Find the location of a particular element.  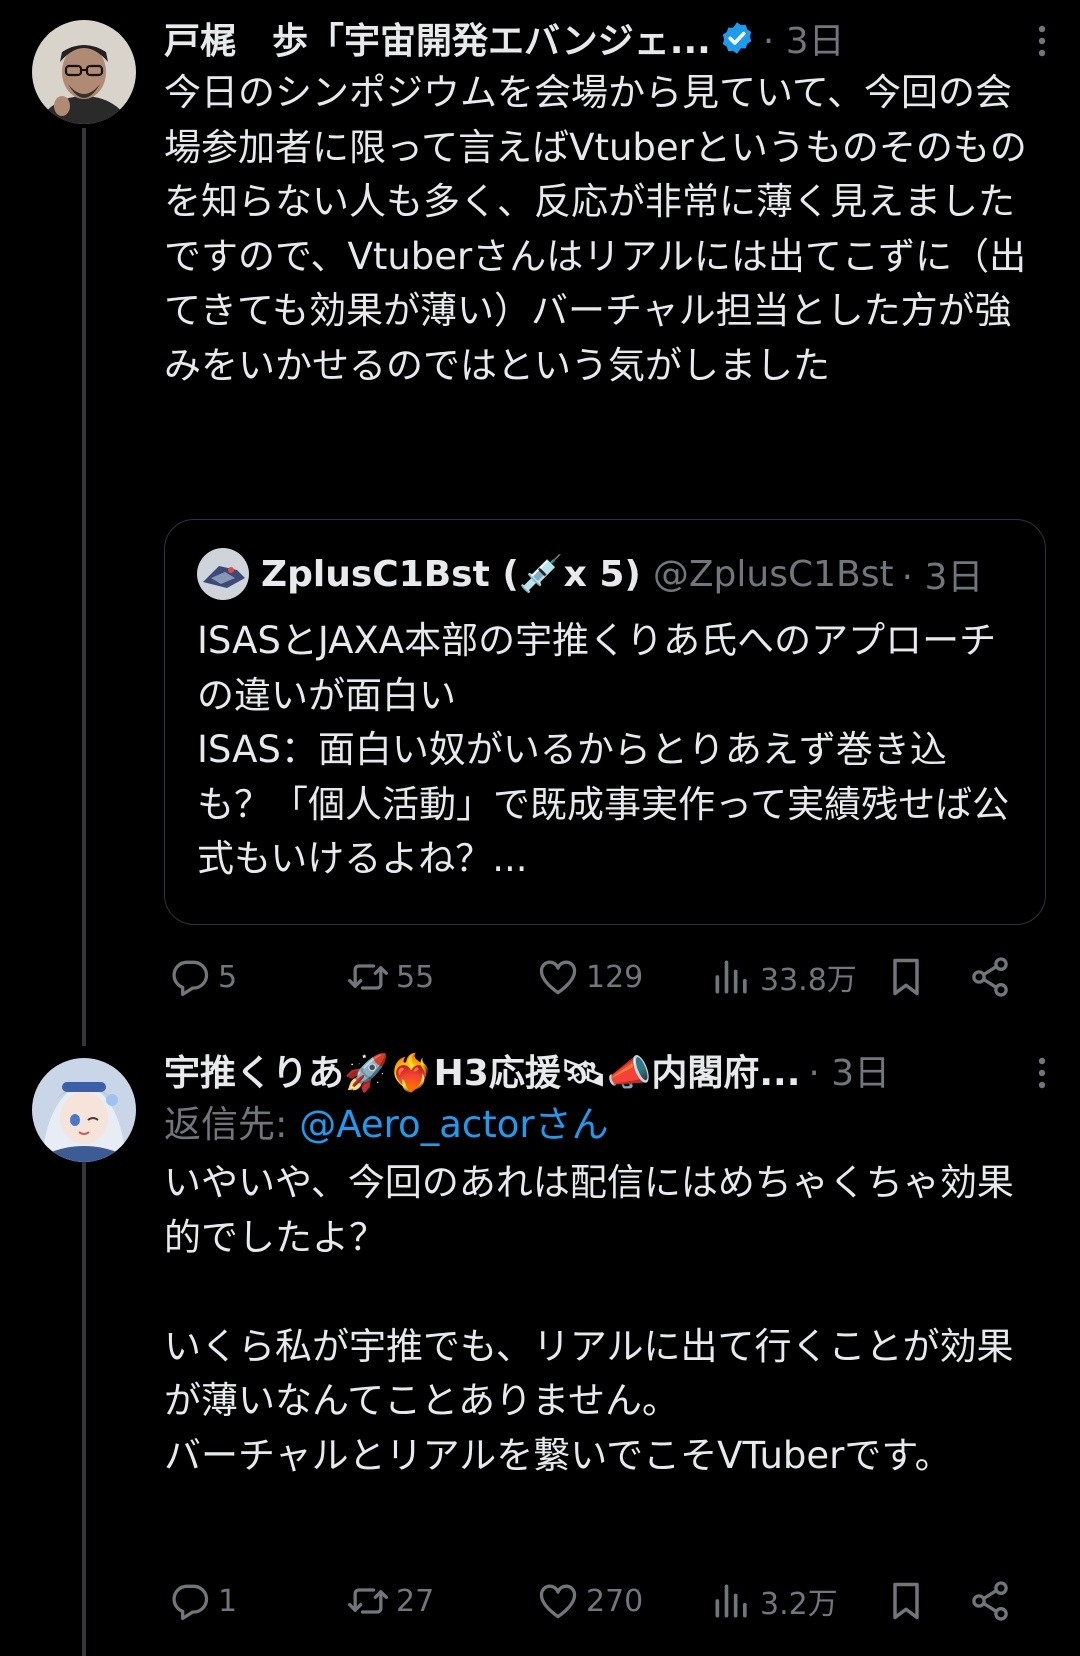

like-count: 270 is located at coordinates (615, 1601).